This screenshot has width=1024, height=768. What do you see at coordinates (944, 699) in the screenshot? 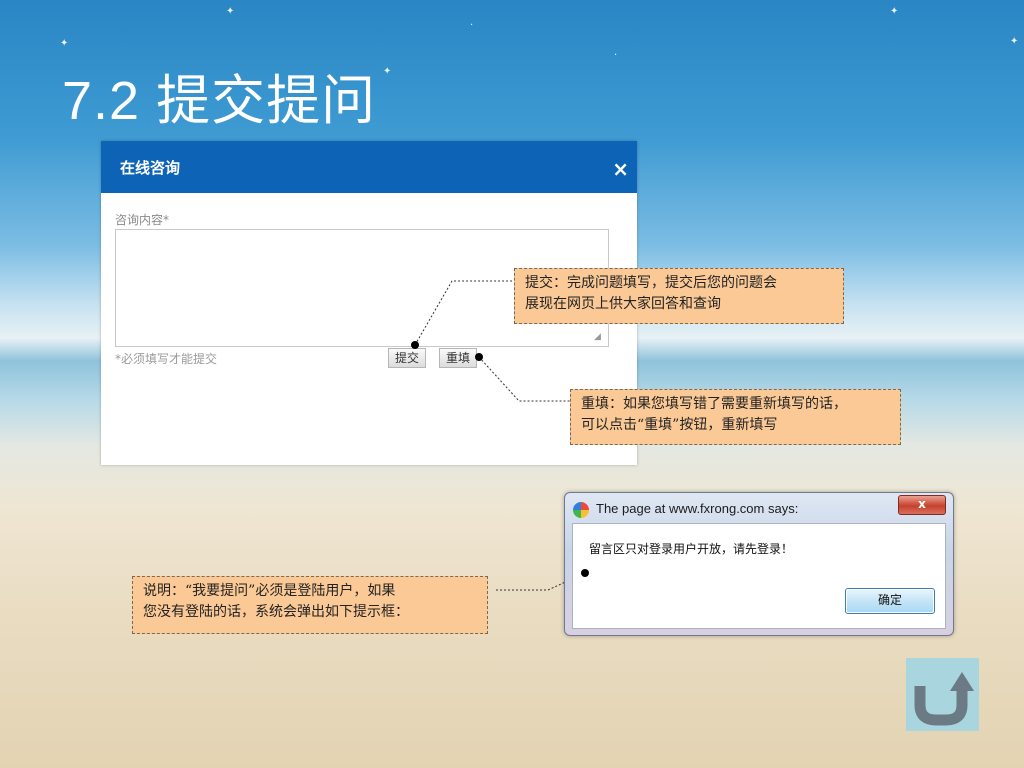
I see `u-turn-arrow-icon` at bounding box center [944, 699].